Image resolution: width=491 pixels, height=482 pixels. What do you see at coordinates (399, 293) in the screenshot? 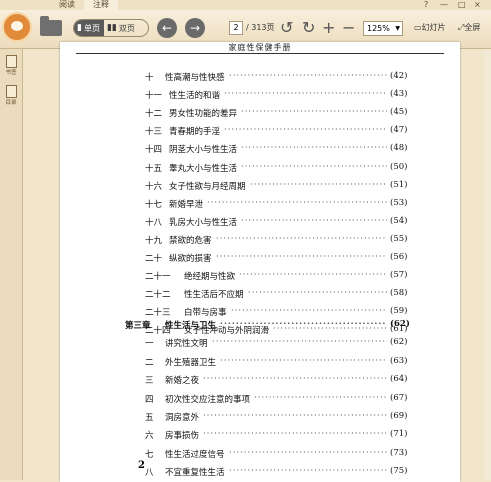
I see `toc-page: (58)` at bounding box center [399, 293].